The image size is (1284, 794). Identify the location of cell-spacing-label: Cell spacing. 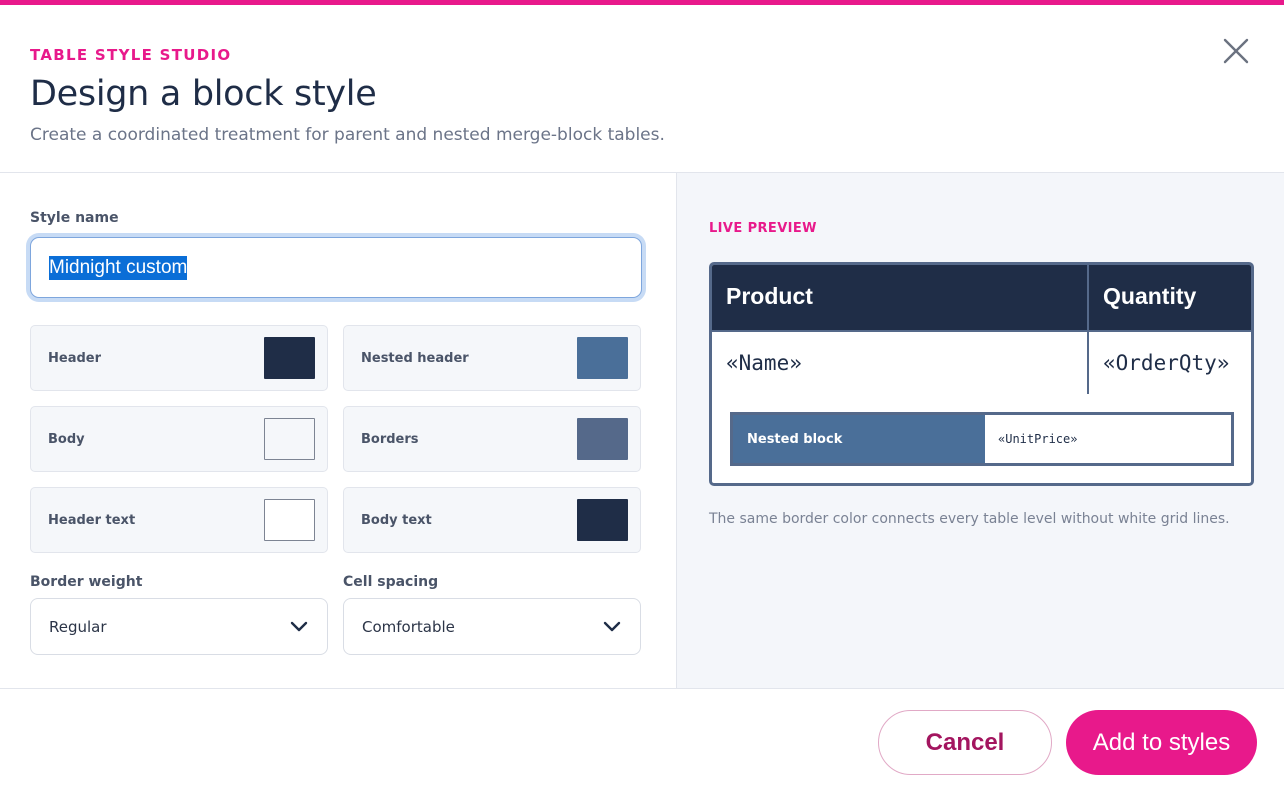
(391, 582).